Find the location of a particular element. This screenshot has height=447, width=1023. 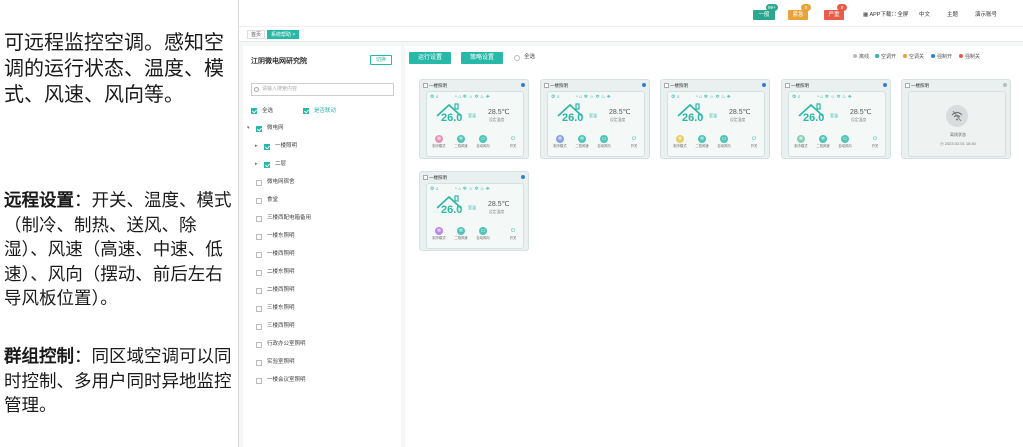

tree-node-label: 一楼会议室照明 is located at coordinates (286, 380).